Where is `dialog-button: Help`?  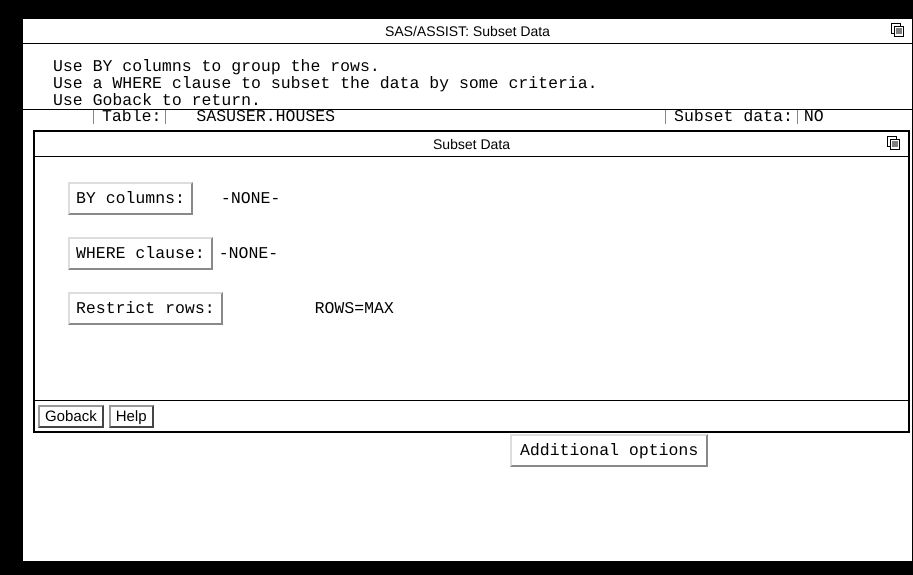
dialog-button: Help is located at coordinates (131, 416).